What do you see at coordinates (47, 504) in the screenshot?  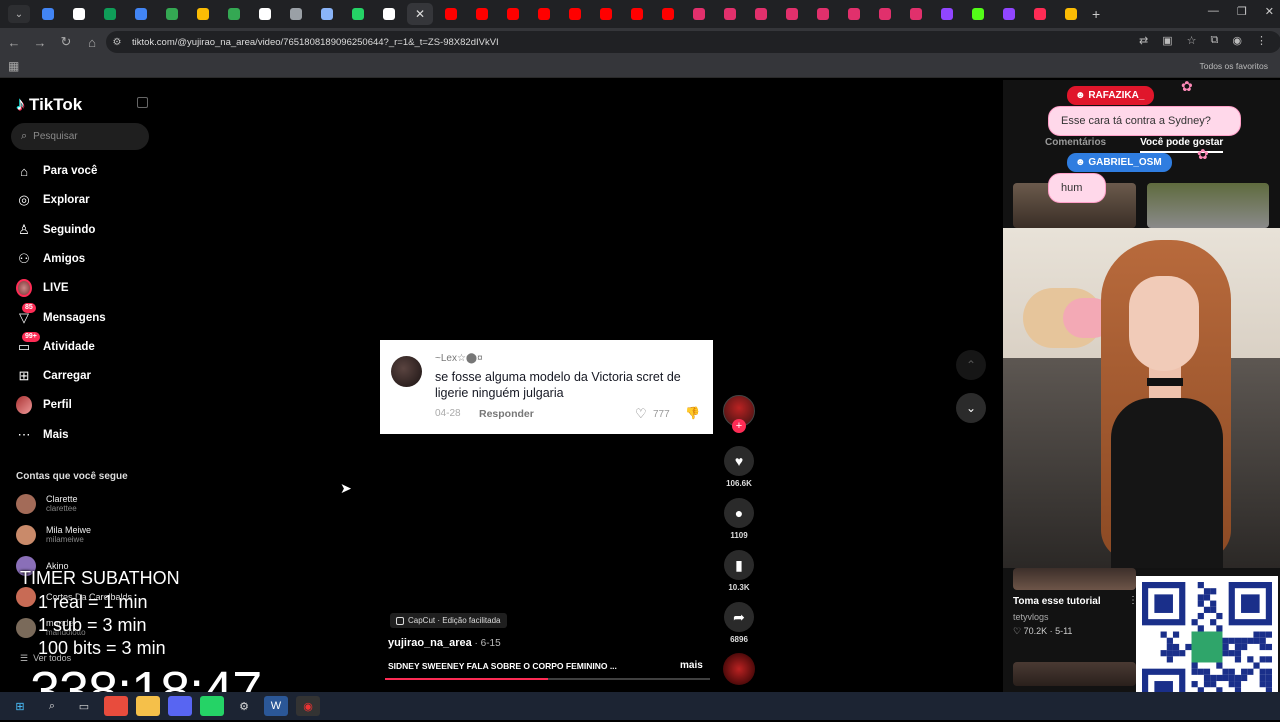 I see `following-account: Clarette clarettee` at bounding box center [47, 504].